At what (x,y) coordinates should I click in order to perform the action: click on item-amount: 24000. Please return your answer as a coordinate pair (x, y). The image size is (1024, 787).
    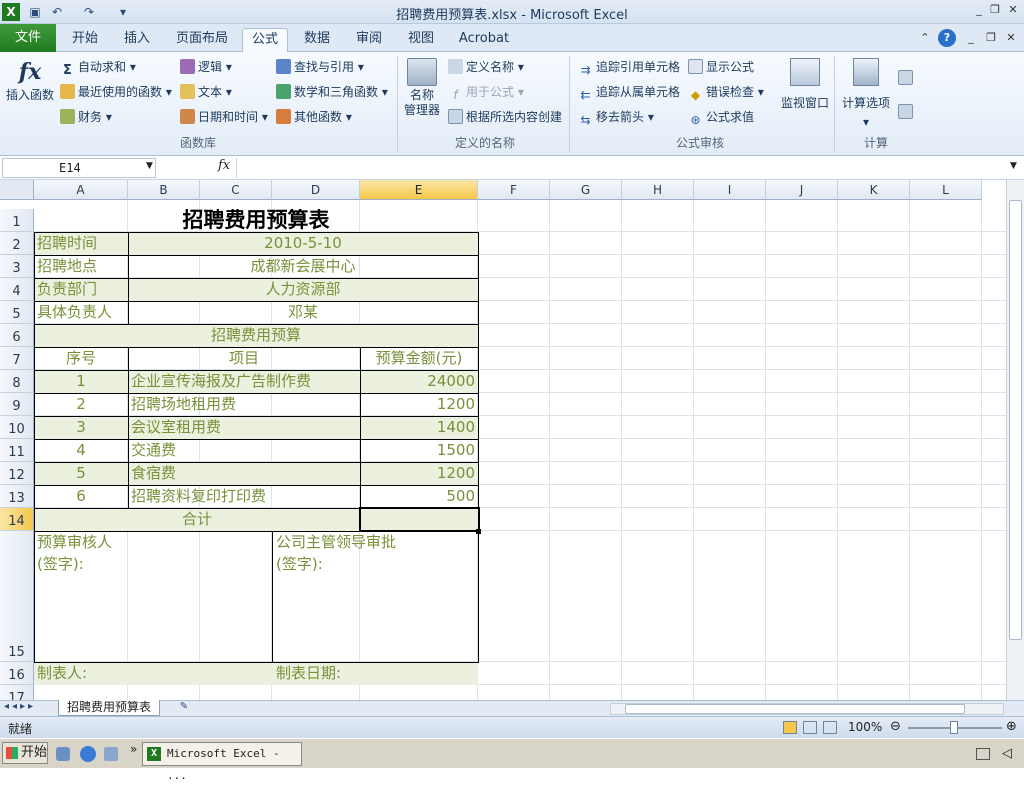
    Looking at the image, I should click on (419, 381).